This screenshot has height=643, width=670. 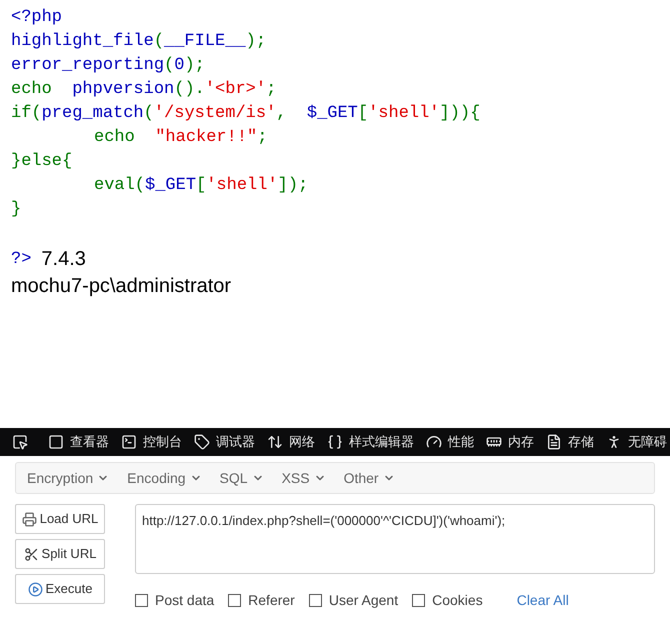 What do you see at coordinates (36, 18) in the screenshot?
I see `code-line: <?php` at bounding box center [36, 18].